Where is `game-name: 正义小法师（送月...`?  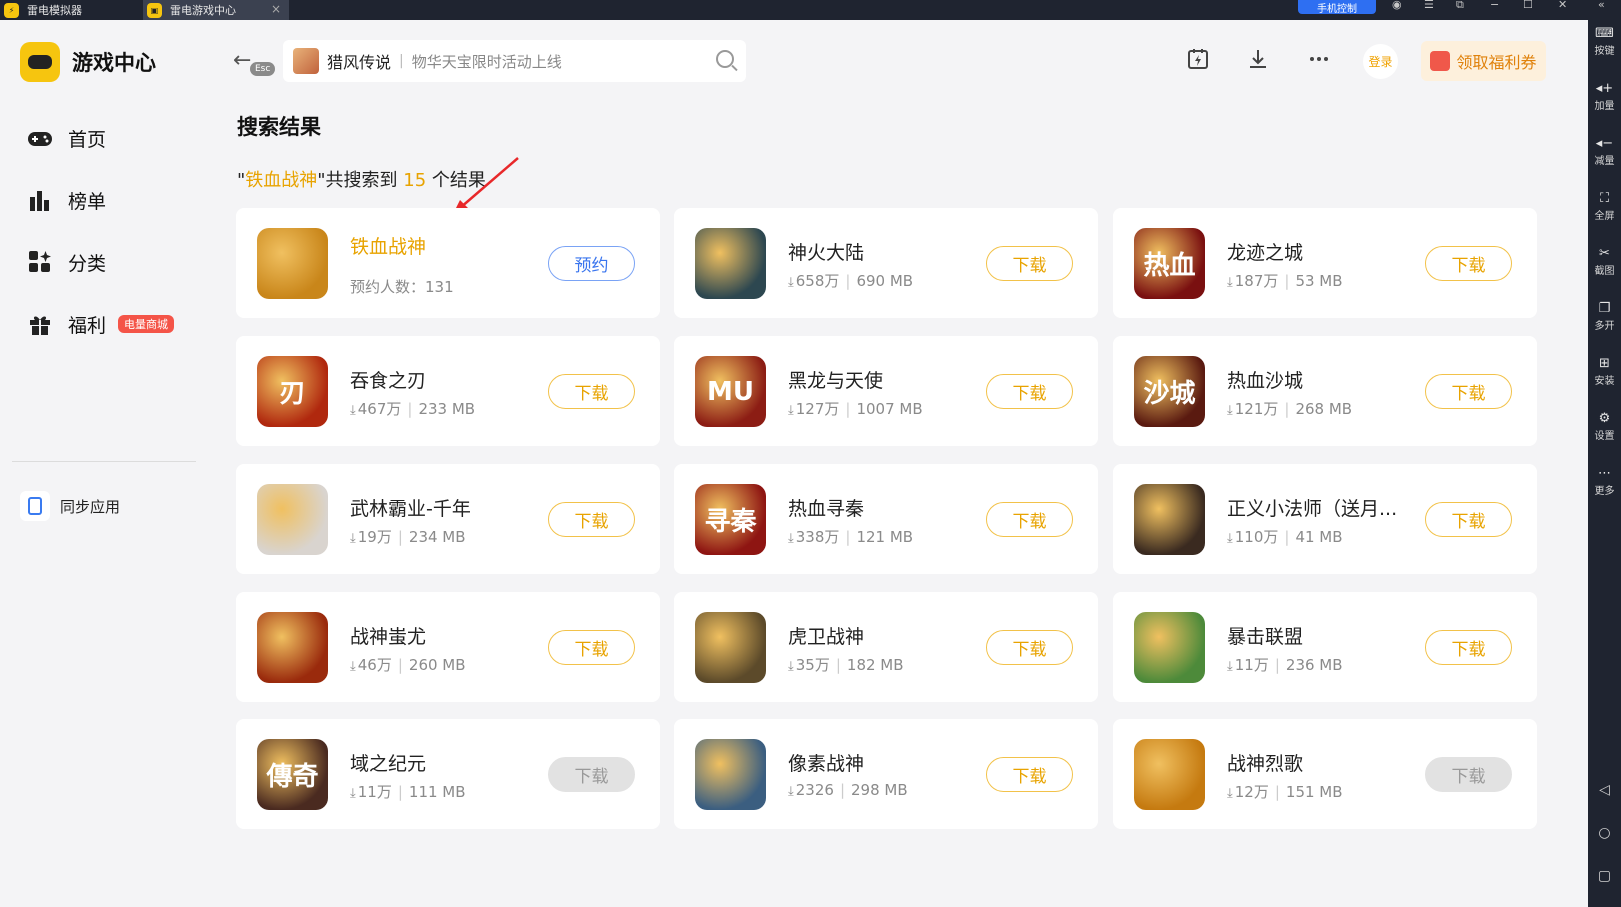 game-name: 正义小法师（送月... is located at coordinates (1312, 507).